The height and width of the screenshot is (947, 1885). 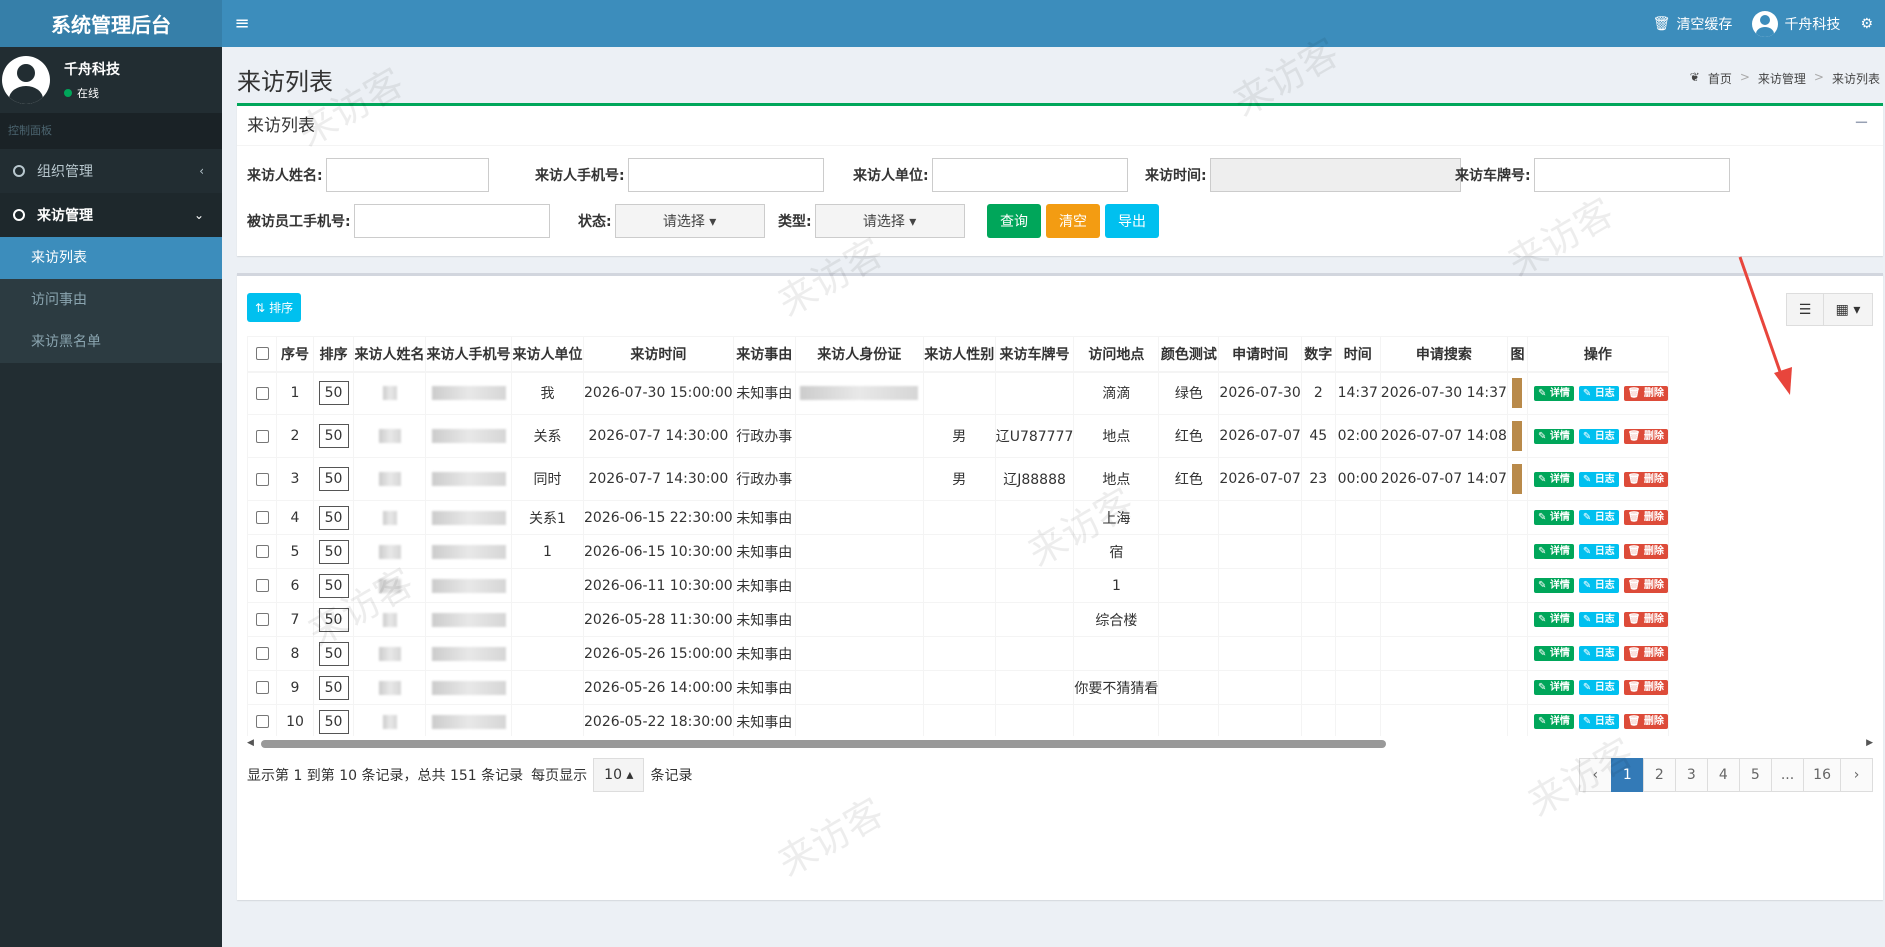 I want to click on column-header: 申请时间, so click(x=1260, y=354).